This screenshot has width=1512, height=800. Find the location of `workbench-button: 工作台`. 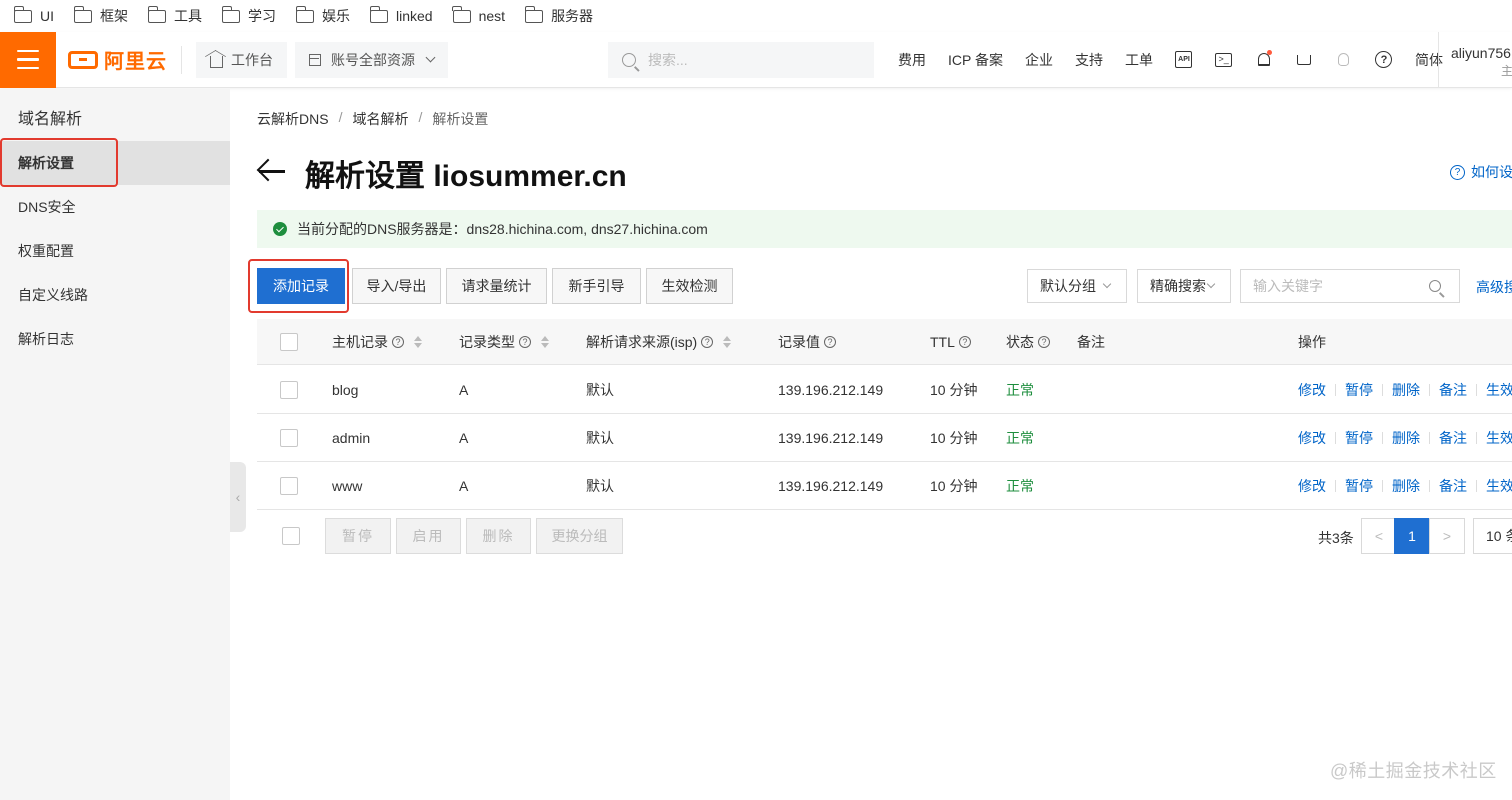

workbench-button: 工作台 is located at coordinates (241, 59).